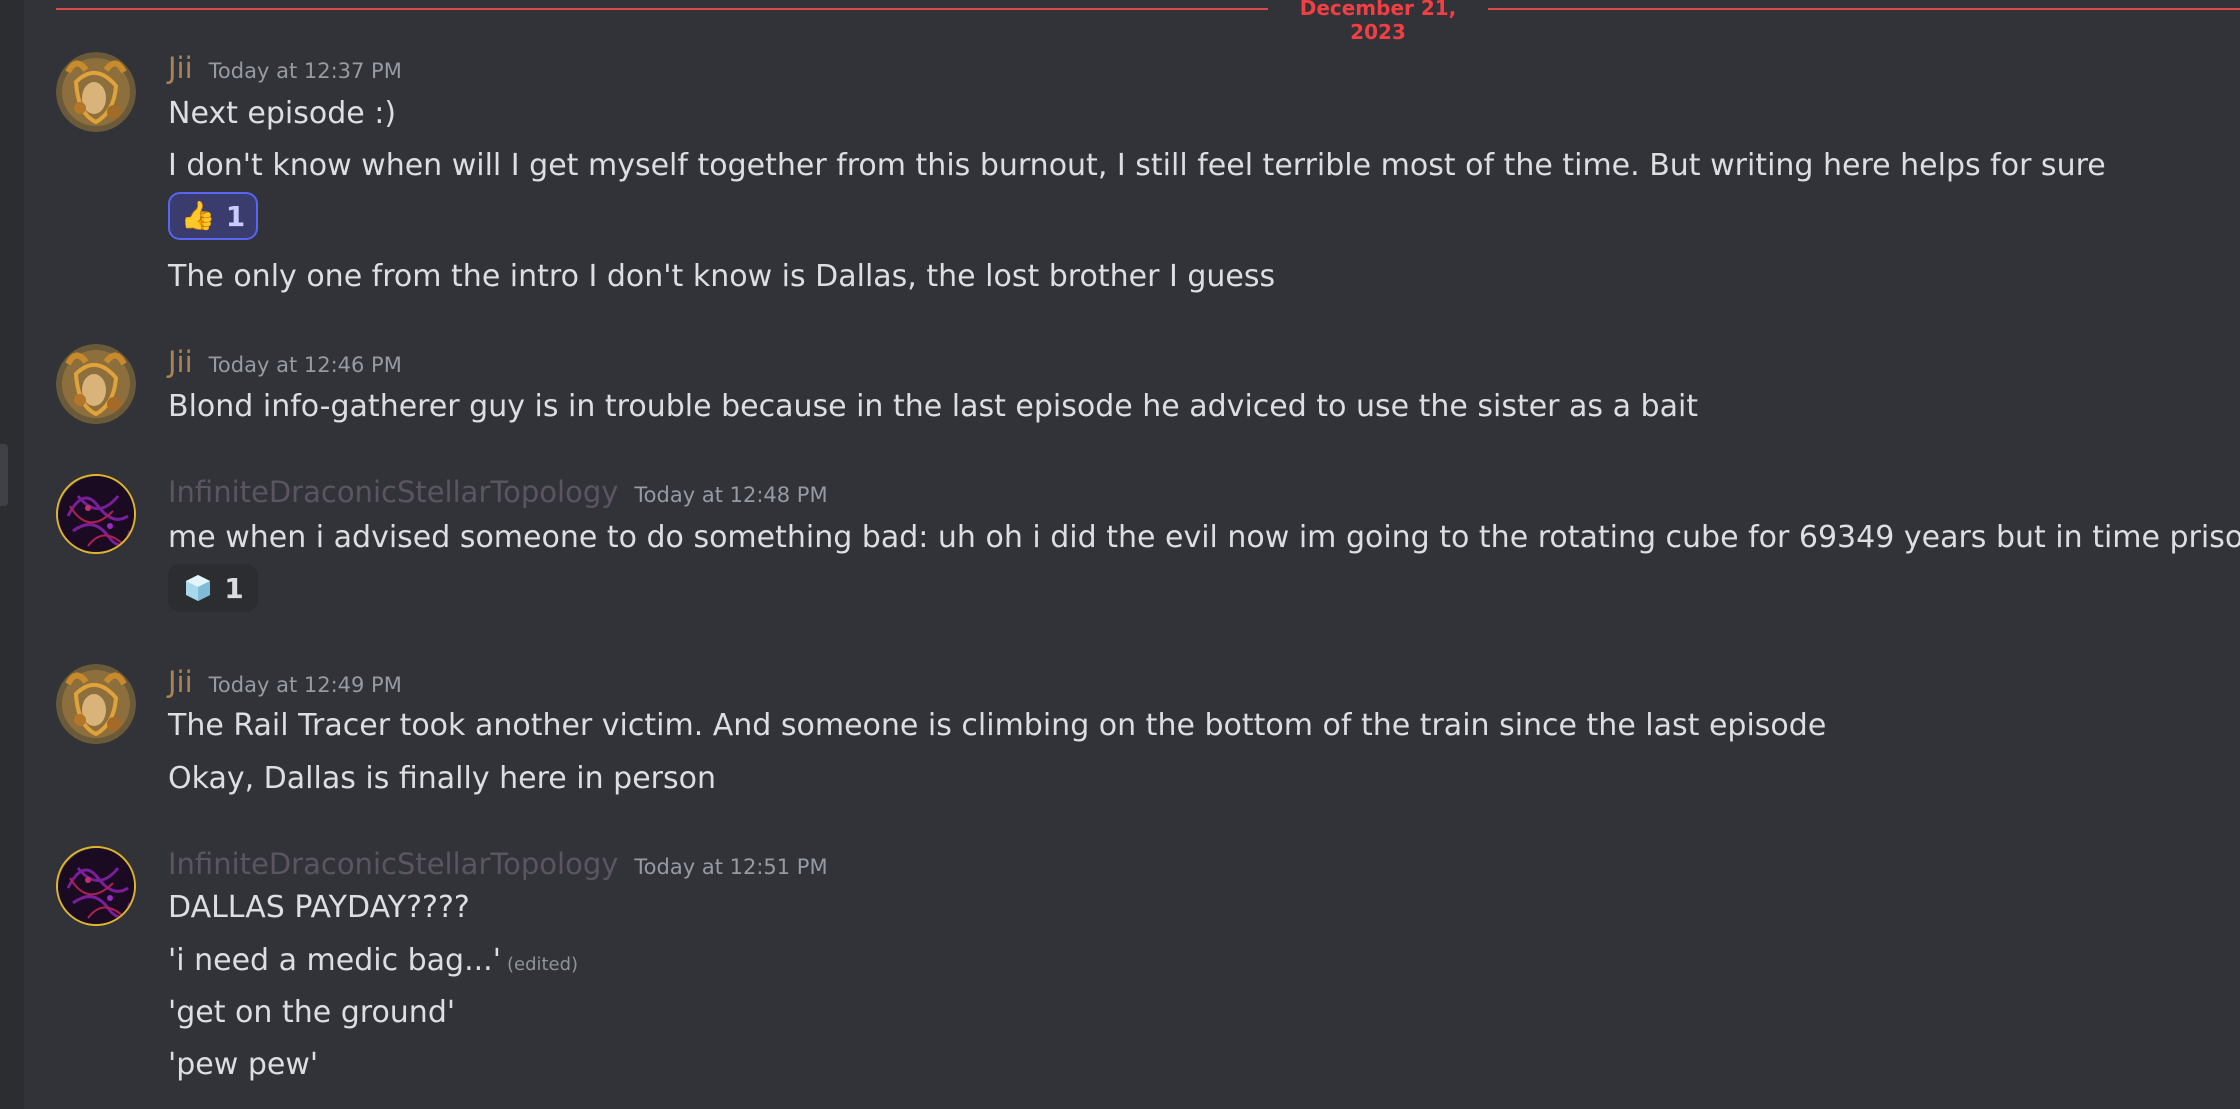  I want to click on reaction-thumbs-up: 👍 1, so click(213, 216).